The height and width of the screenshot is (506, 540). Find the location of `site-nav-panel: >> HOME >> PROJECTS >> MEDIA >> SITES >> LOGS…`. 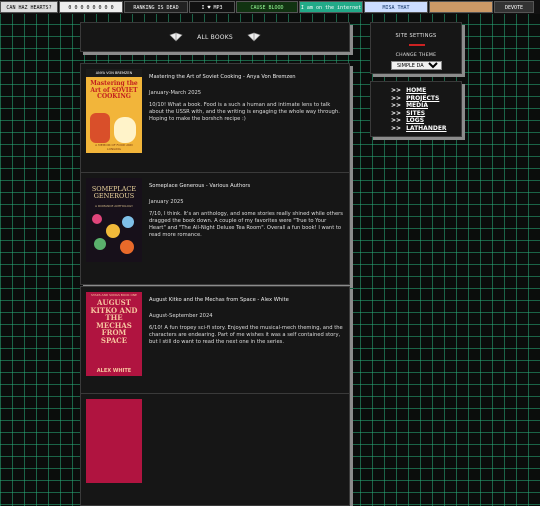

site-nav-panel: >> HOME >> PROJECTS >> MEDIA >> SITES >> LOGS… is located at coordinates (416, 109).